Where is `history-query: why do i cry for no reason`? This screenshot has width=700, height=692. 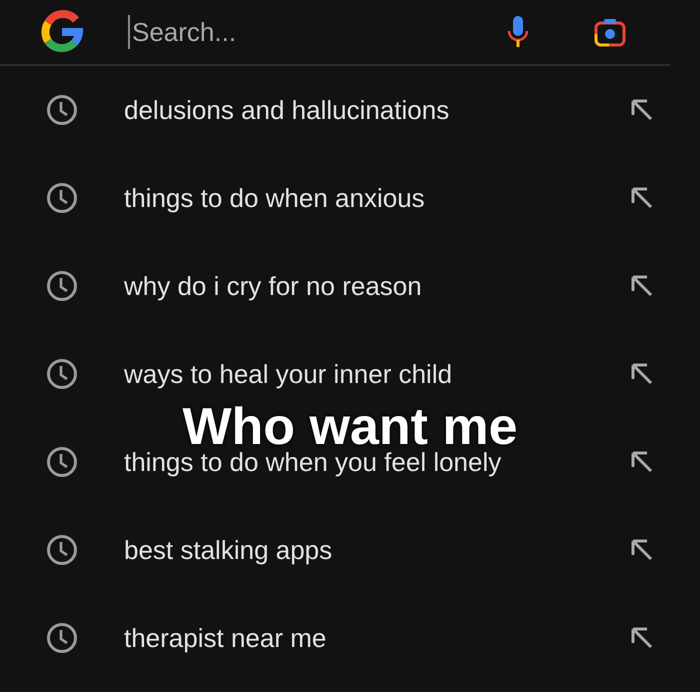 history-query: why do i cry for no reason is located at coordinates (377, 286).